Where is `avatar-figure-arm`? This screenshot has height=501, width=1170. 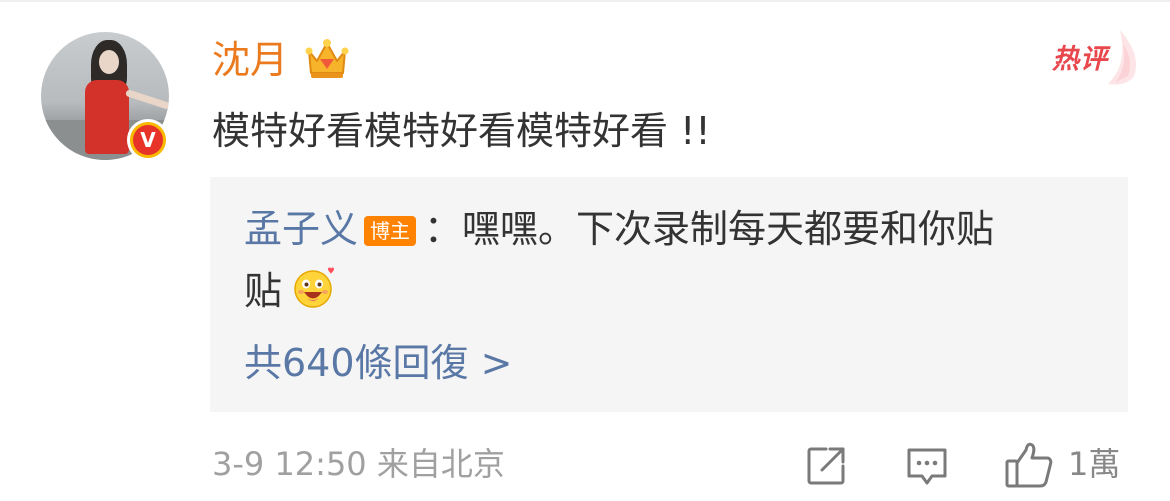 avatar-figure-arm is located at coordinates (147, 99).